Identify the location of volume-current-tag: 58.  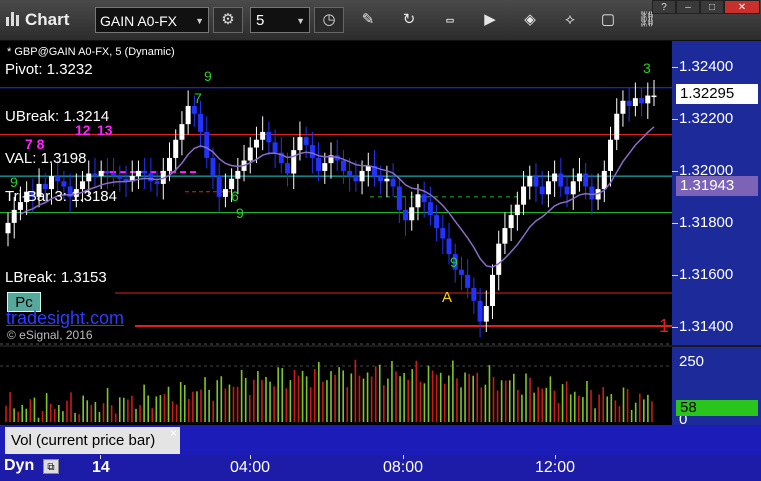
(717, 408).